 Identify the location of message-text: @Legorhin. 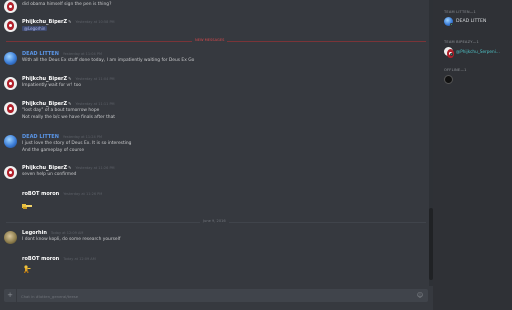
(35, 29).